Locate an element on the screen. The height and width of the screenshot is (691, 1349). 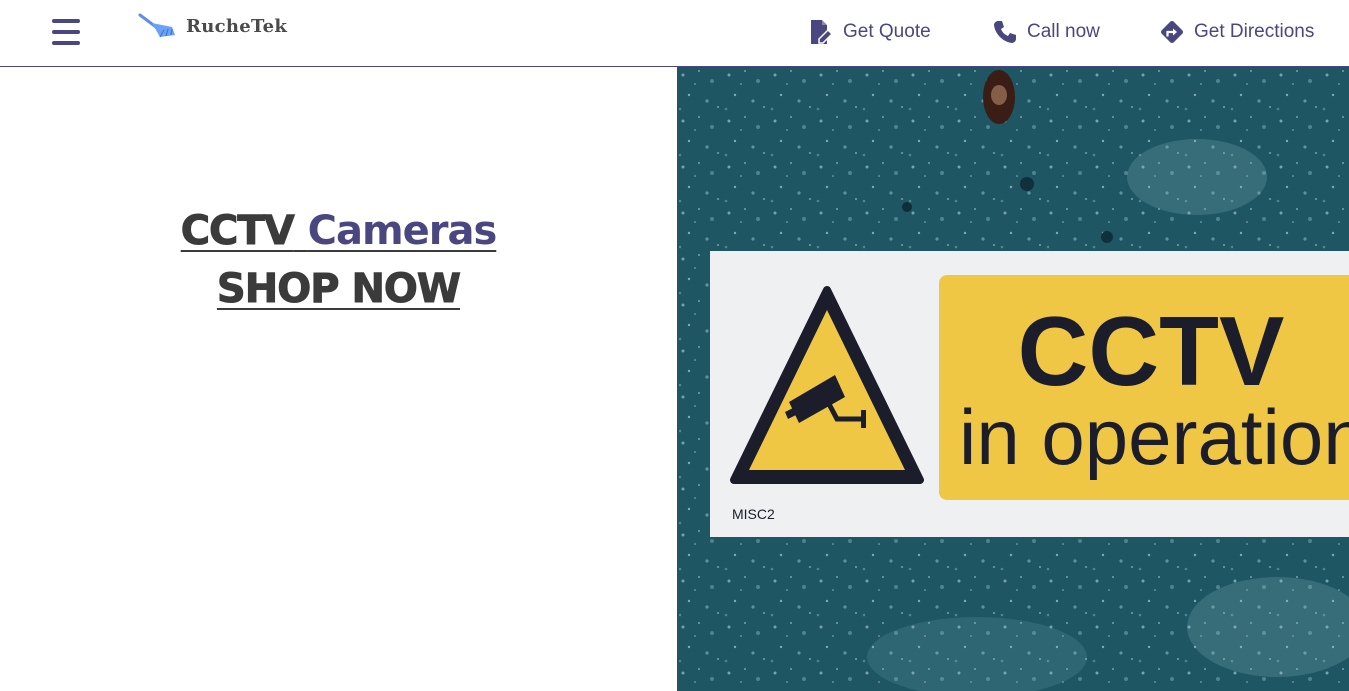
get-directions-link: Get Directions is located at coordinates (1236, 32).